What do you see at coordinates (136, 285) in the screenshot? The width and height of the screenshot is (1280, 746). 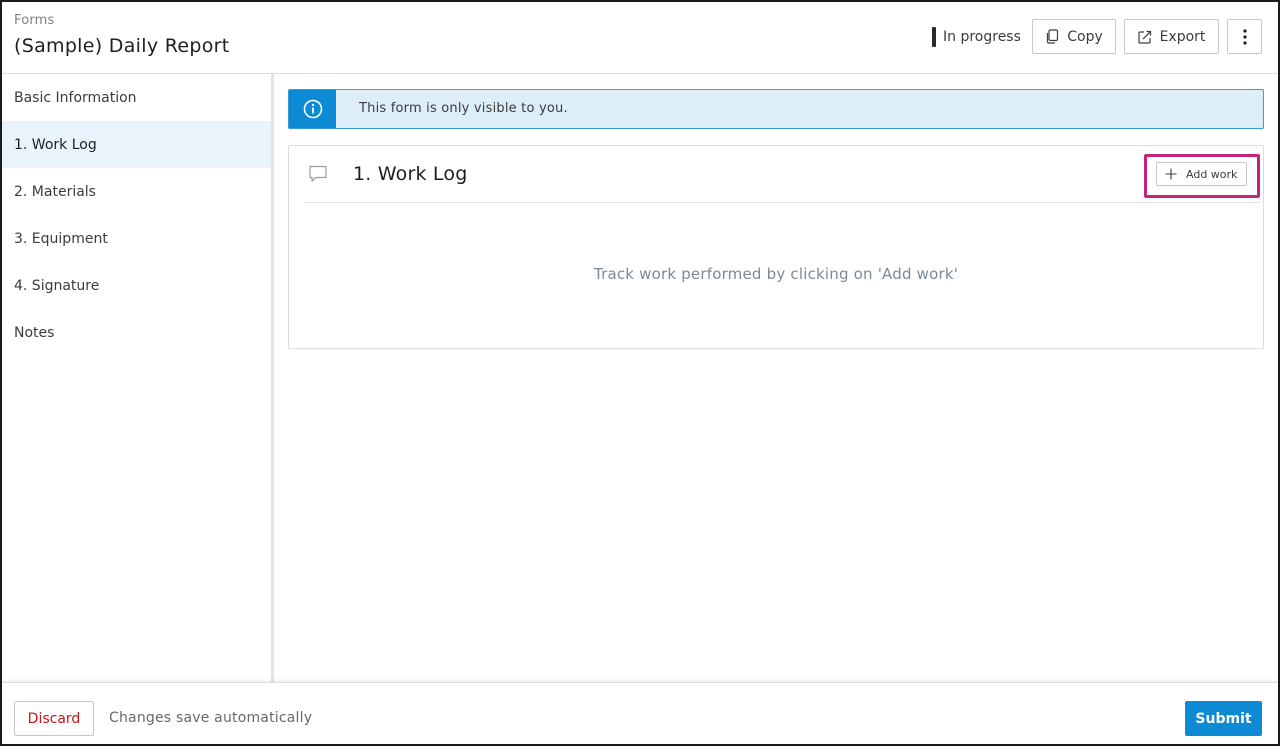 I see `sidebar-item-signature: 4. Signature` at bounding box center [136, 285].